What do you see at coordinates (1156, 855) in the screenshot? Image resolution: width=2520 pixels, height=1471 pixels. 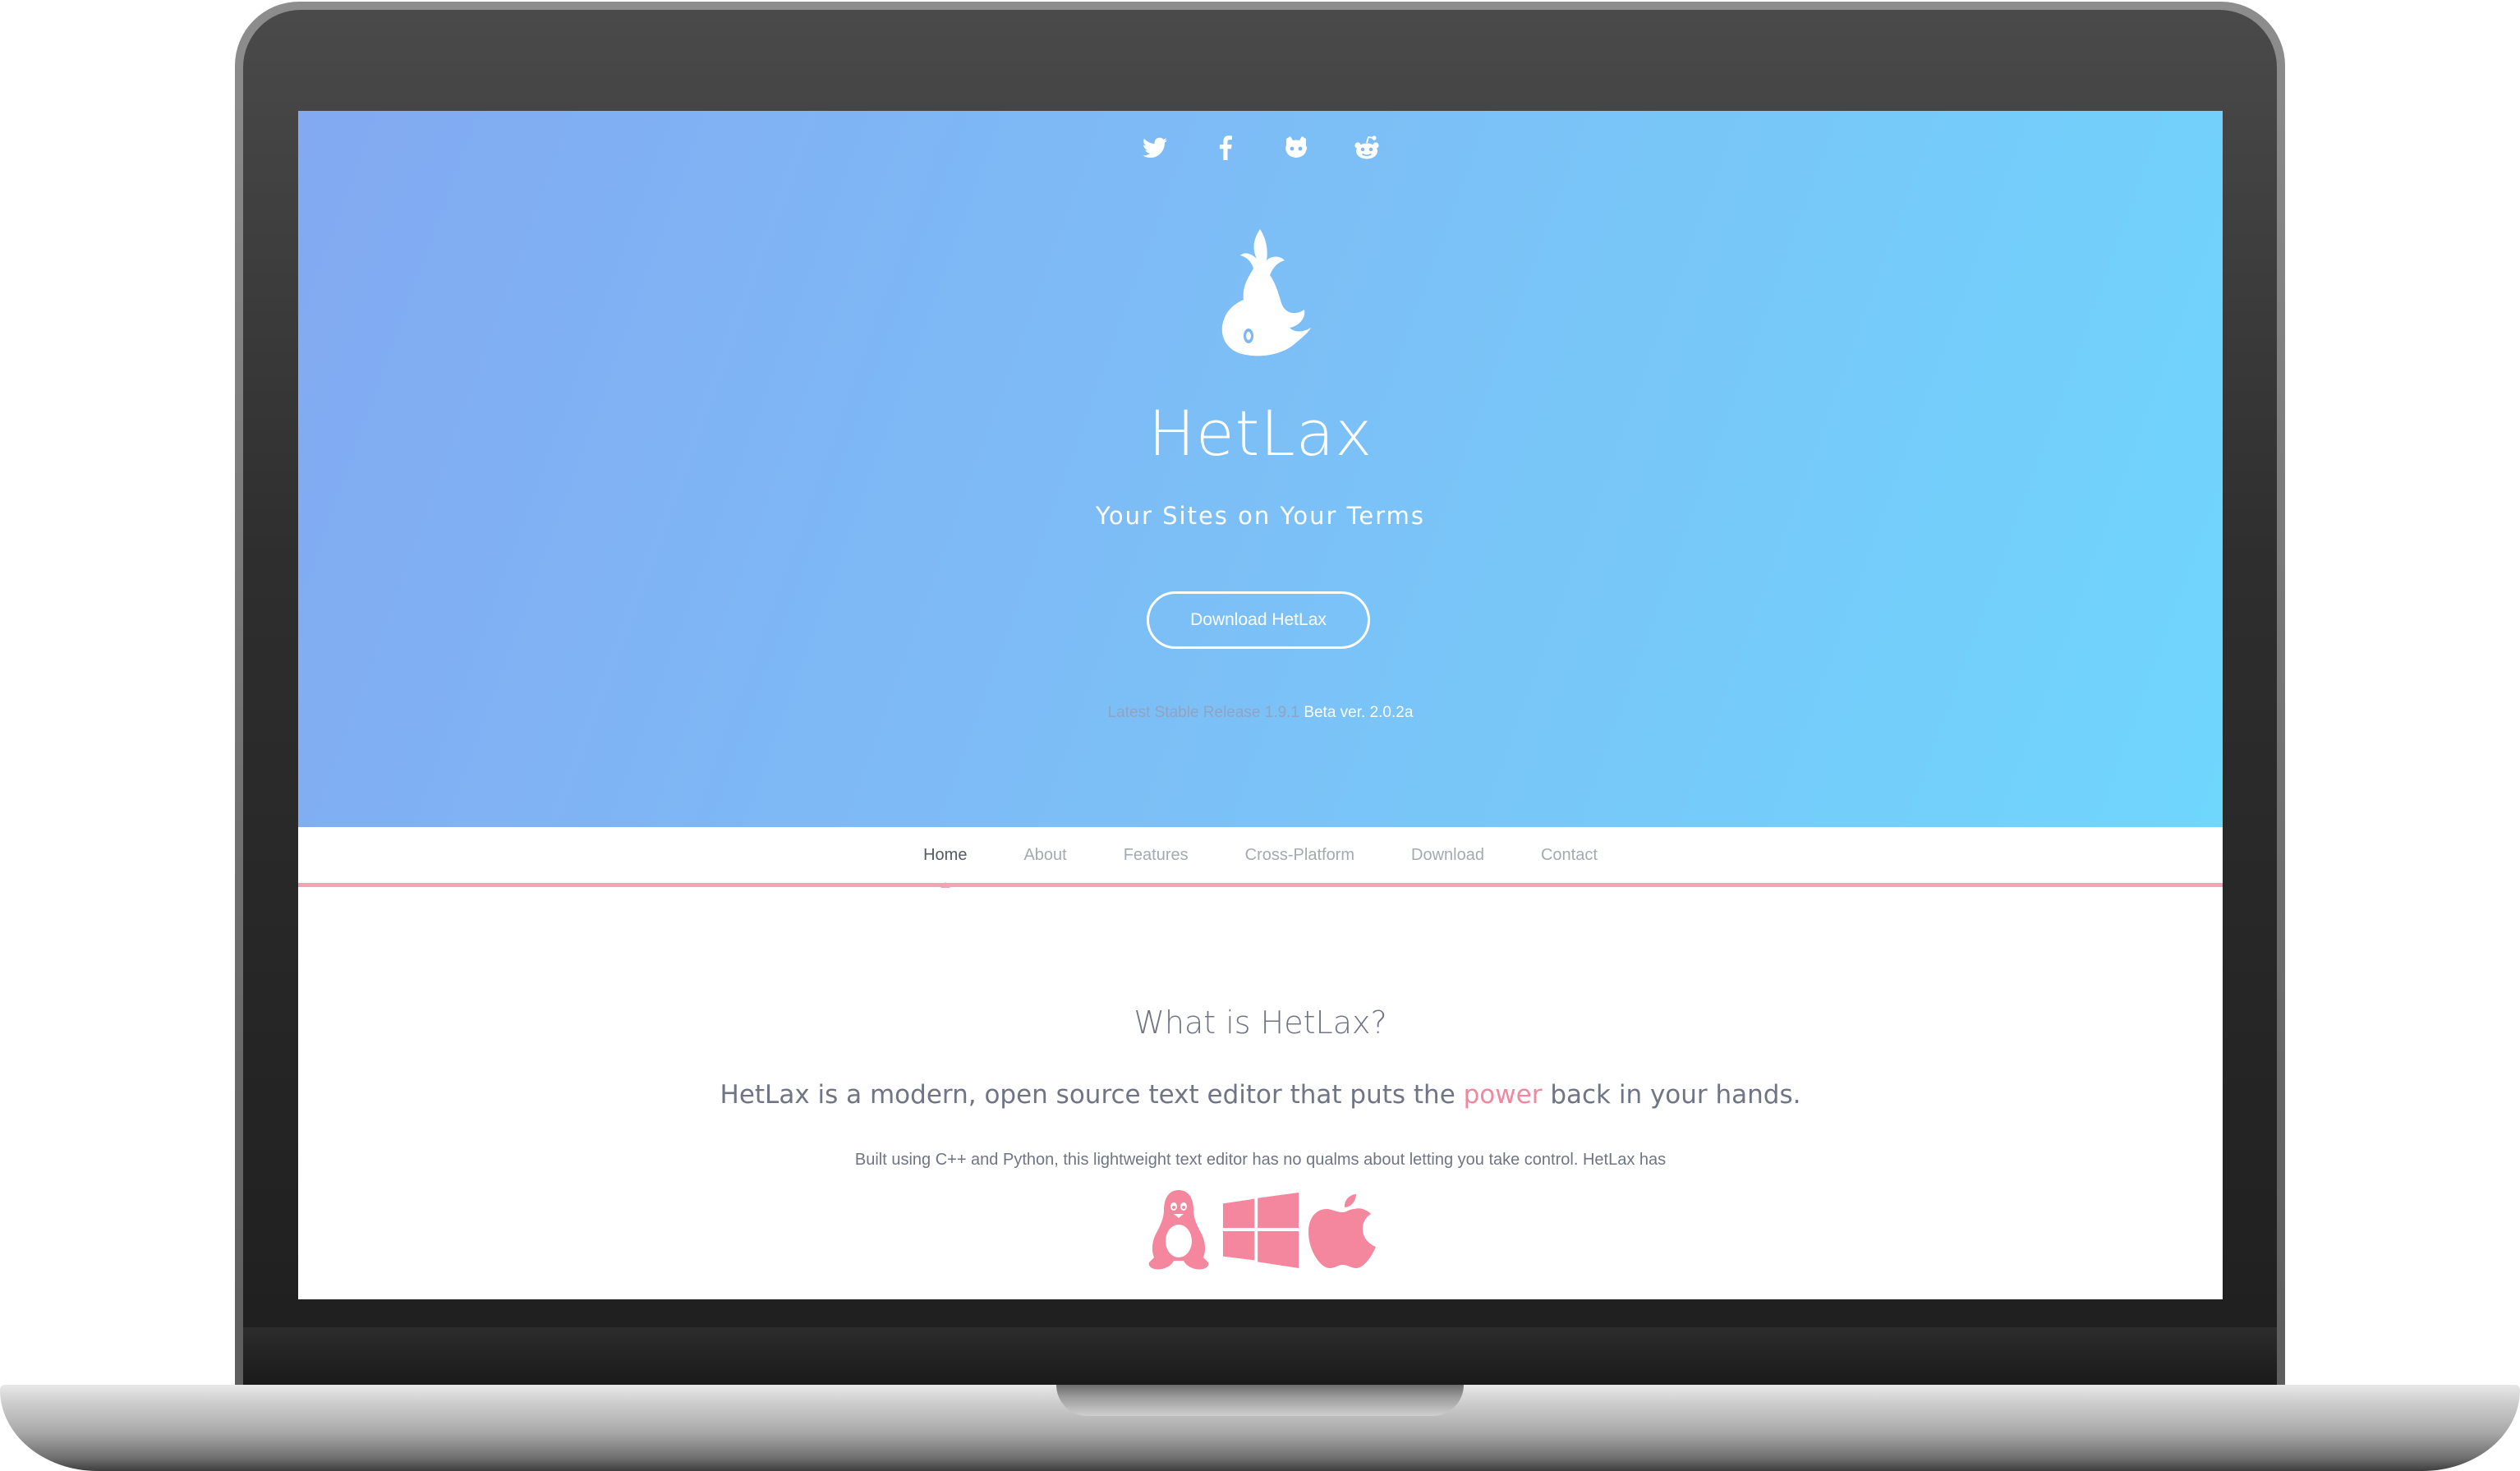 I see `nav-item-features: Features` at bounding box center [1156, 855].